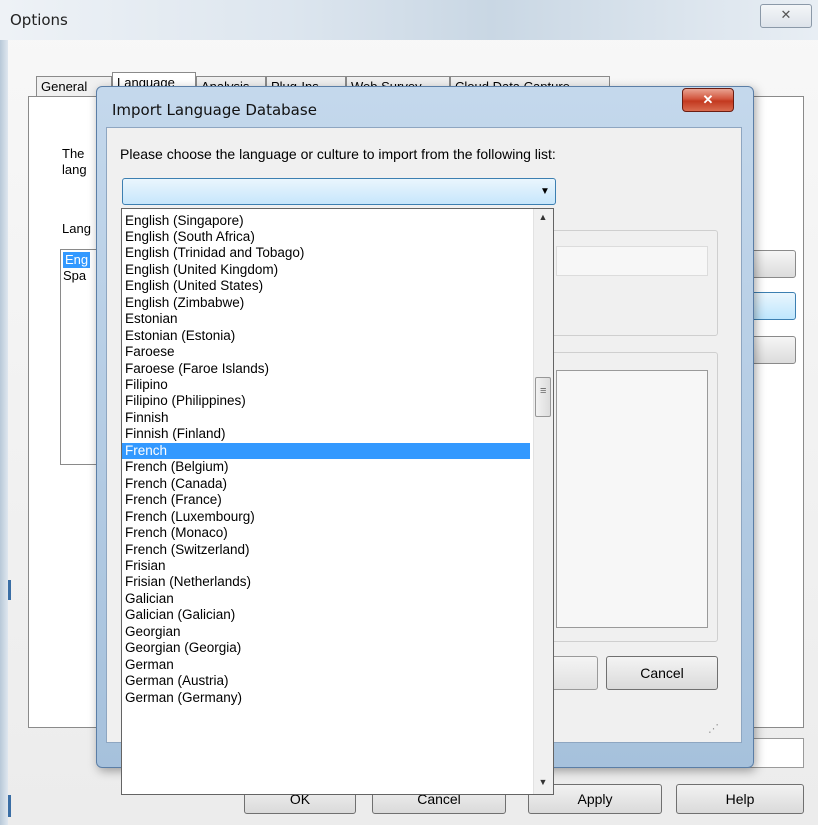 The image size is (818, 825). What do you see at coordinates (326, 418) in the screenshot?
I see `dropdown-item: Finnish` at bounding box center [326, 418].